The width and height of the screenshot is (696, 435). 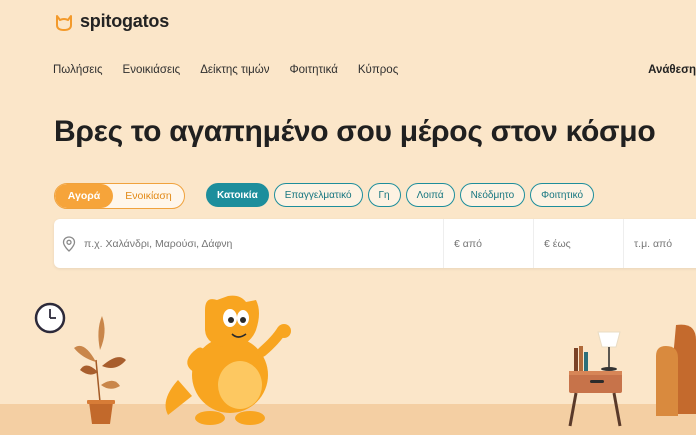 What do you see at coordinates (228, 360) in the screenshot?
I see `cat-mascot-illustration` at bounding box center [228, 360].